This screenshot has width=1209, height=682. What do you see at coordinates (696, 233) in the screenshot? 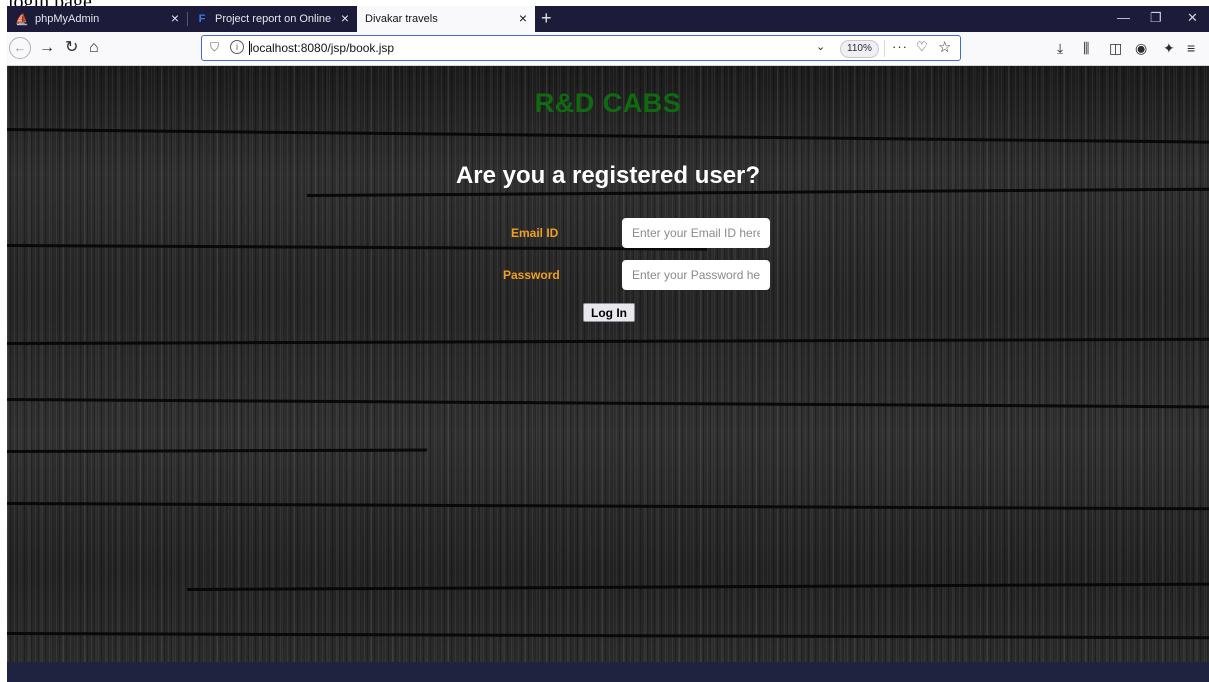
I see `email-field` at bounding box center [696, 233].